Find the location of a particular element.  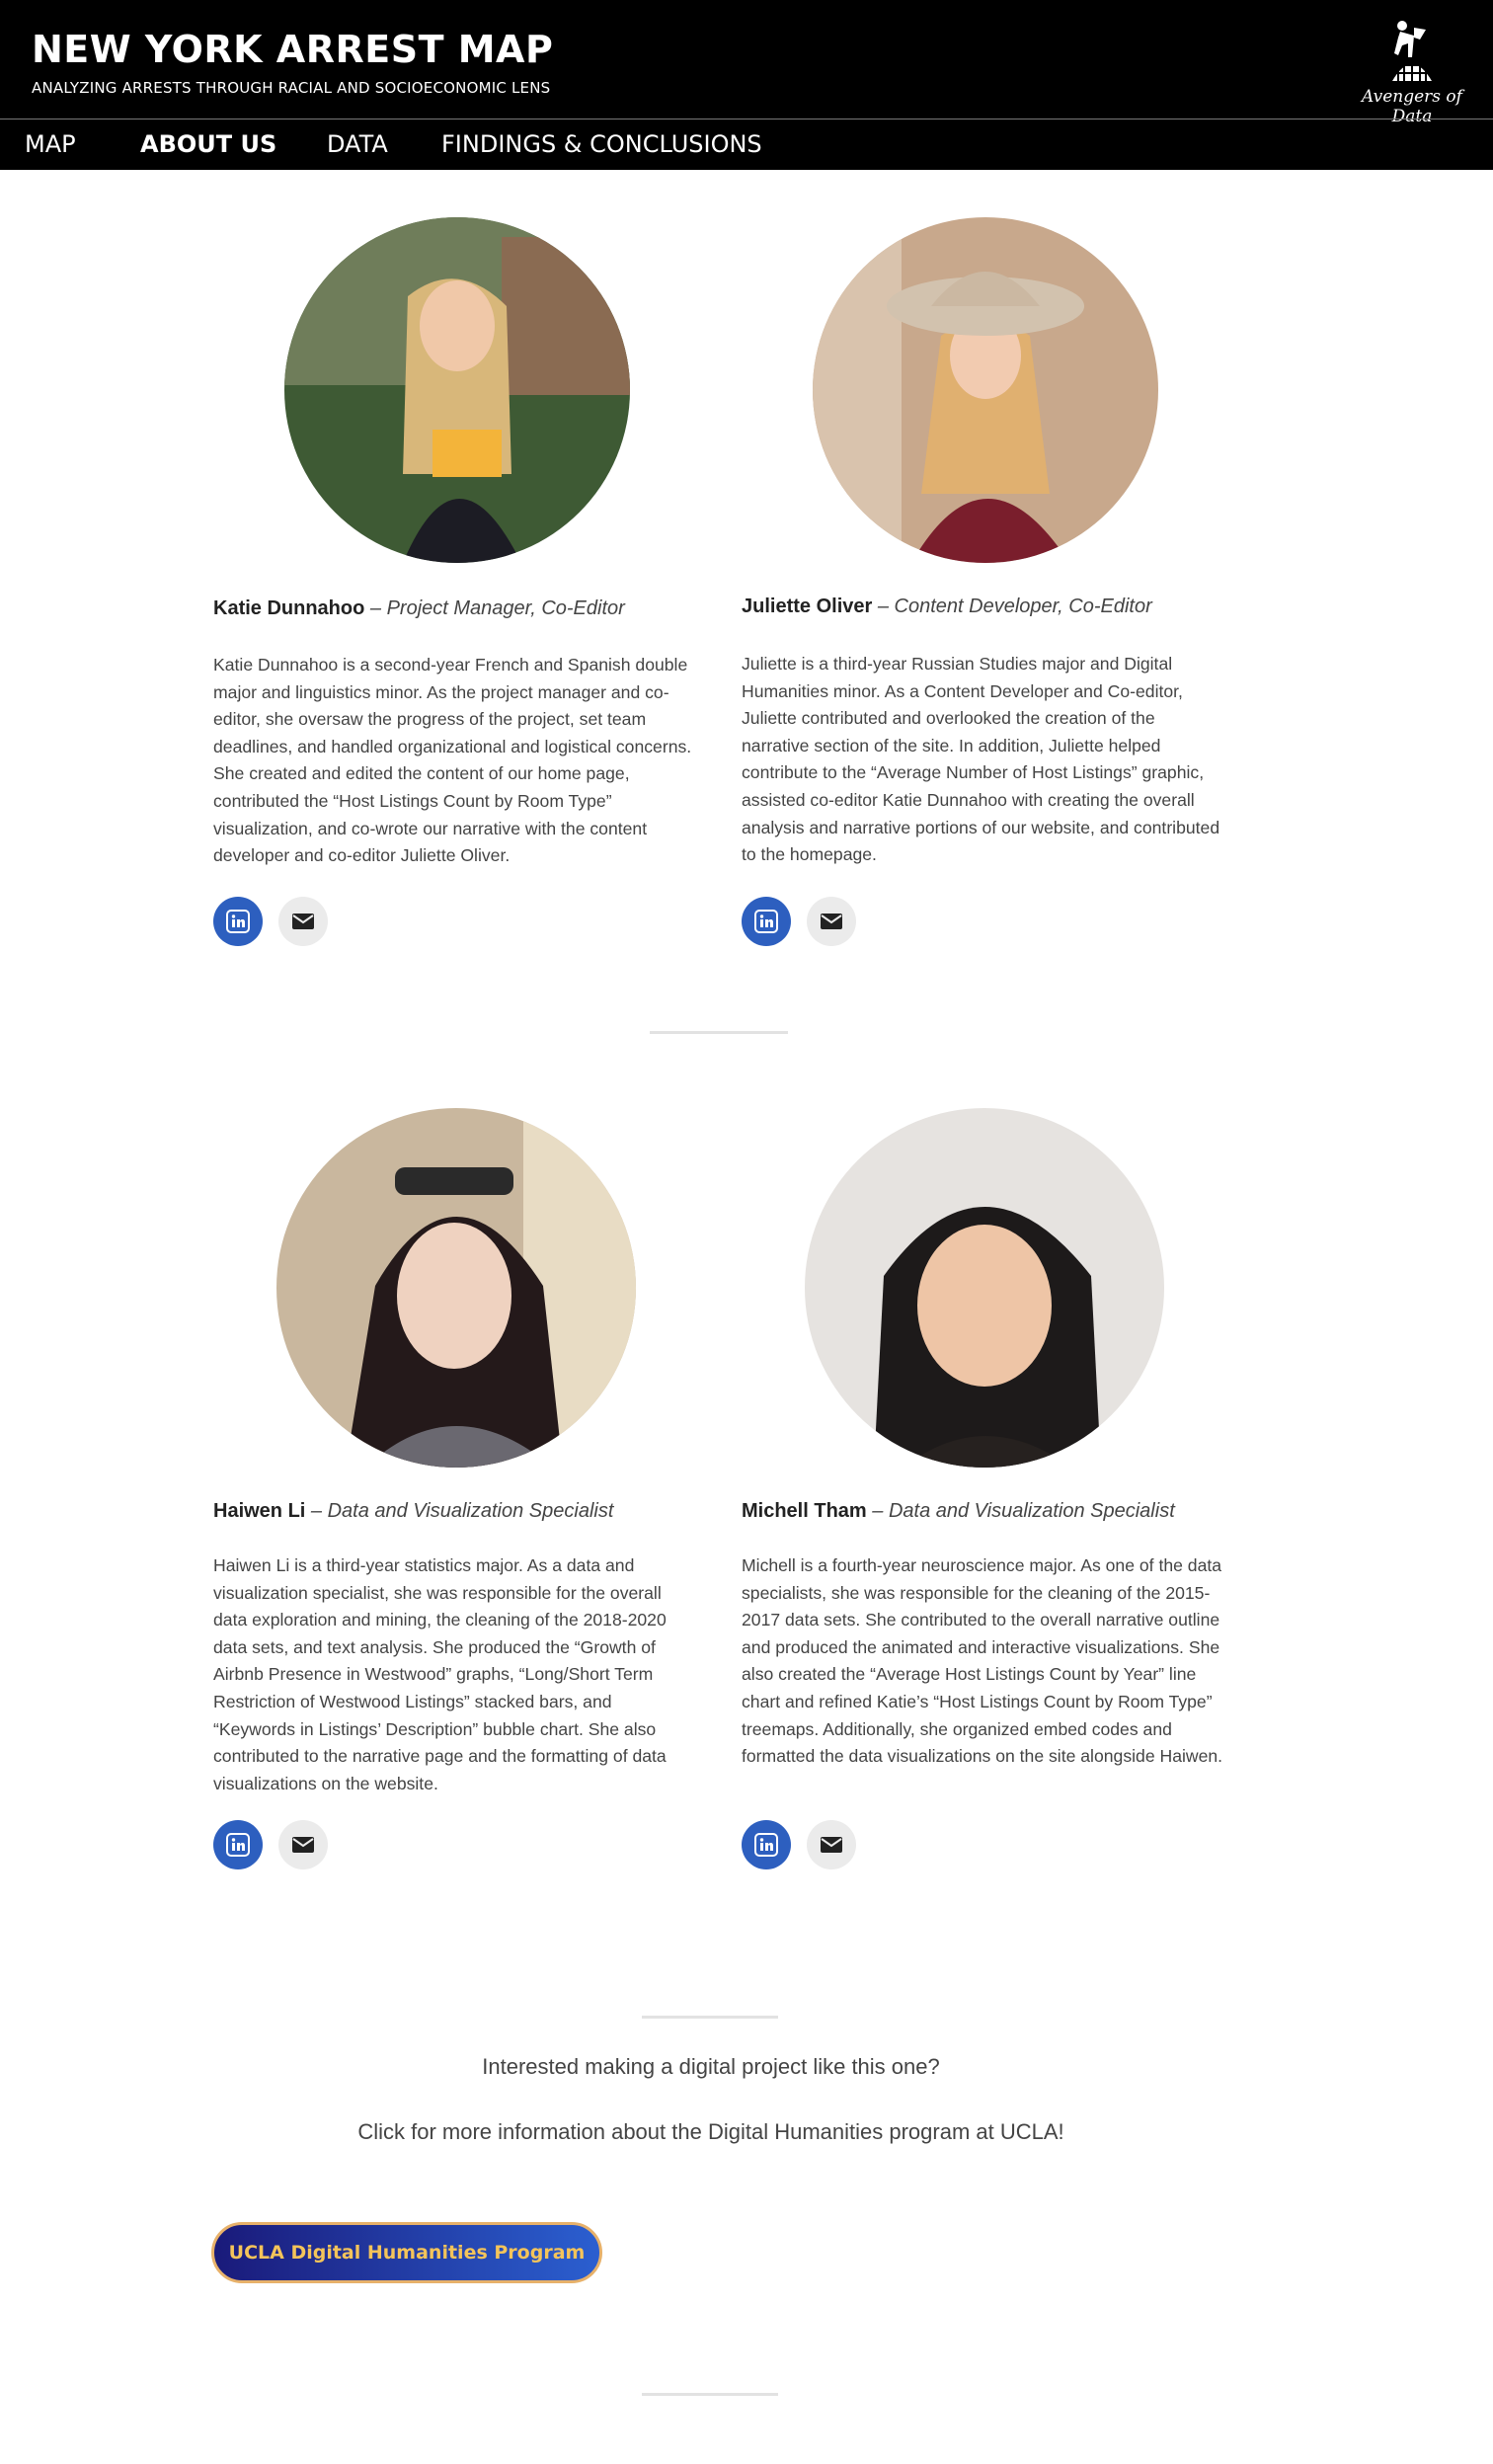

avatar-juliette is located at coordinates (986, 390).